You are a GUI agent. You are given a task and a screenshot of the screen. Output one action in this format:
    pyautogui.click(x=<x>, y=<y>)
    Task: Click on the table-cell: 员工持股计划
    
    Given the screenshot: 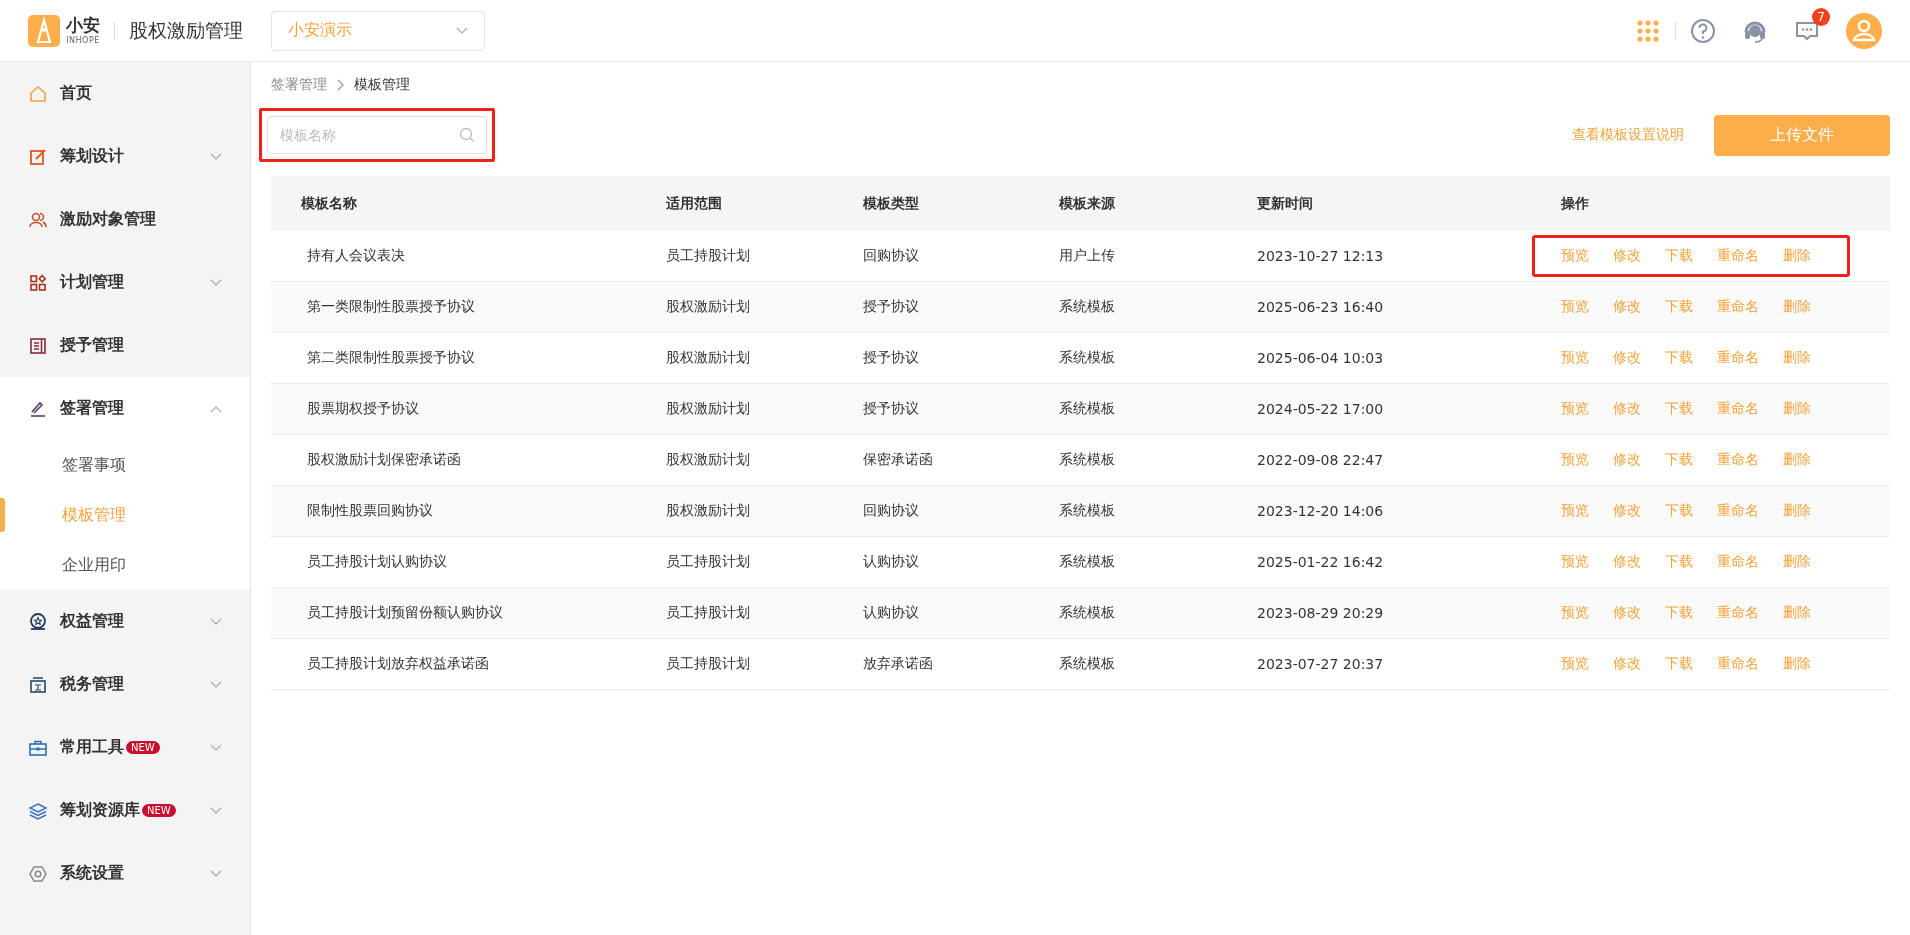 What is the action you would take?
    pyautogui.click(x=708, y=255)
    